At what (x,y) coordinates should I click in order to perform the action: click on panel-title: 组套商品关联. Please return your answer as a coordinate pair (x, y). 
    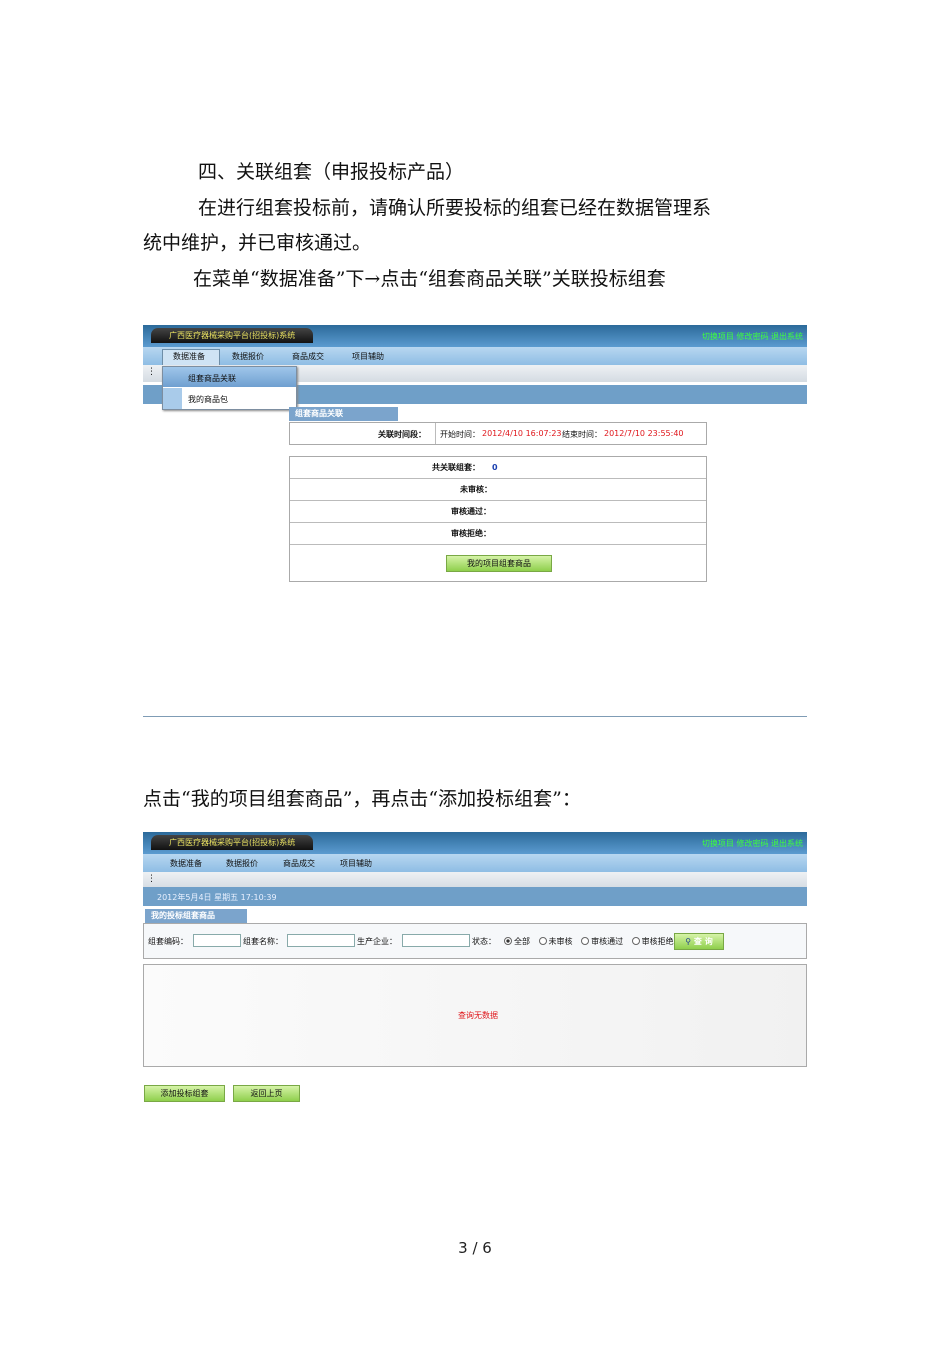
    Looking at the image, I should click on (343, 414).